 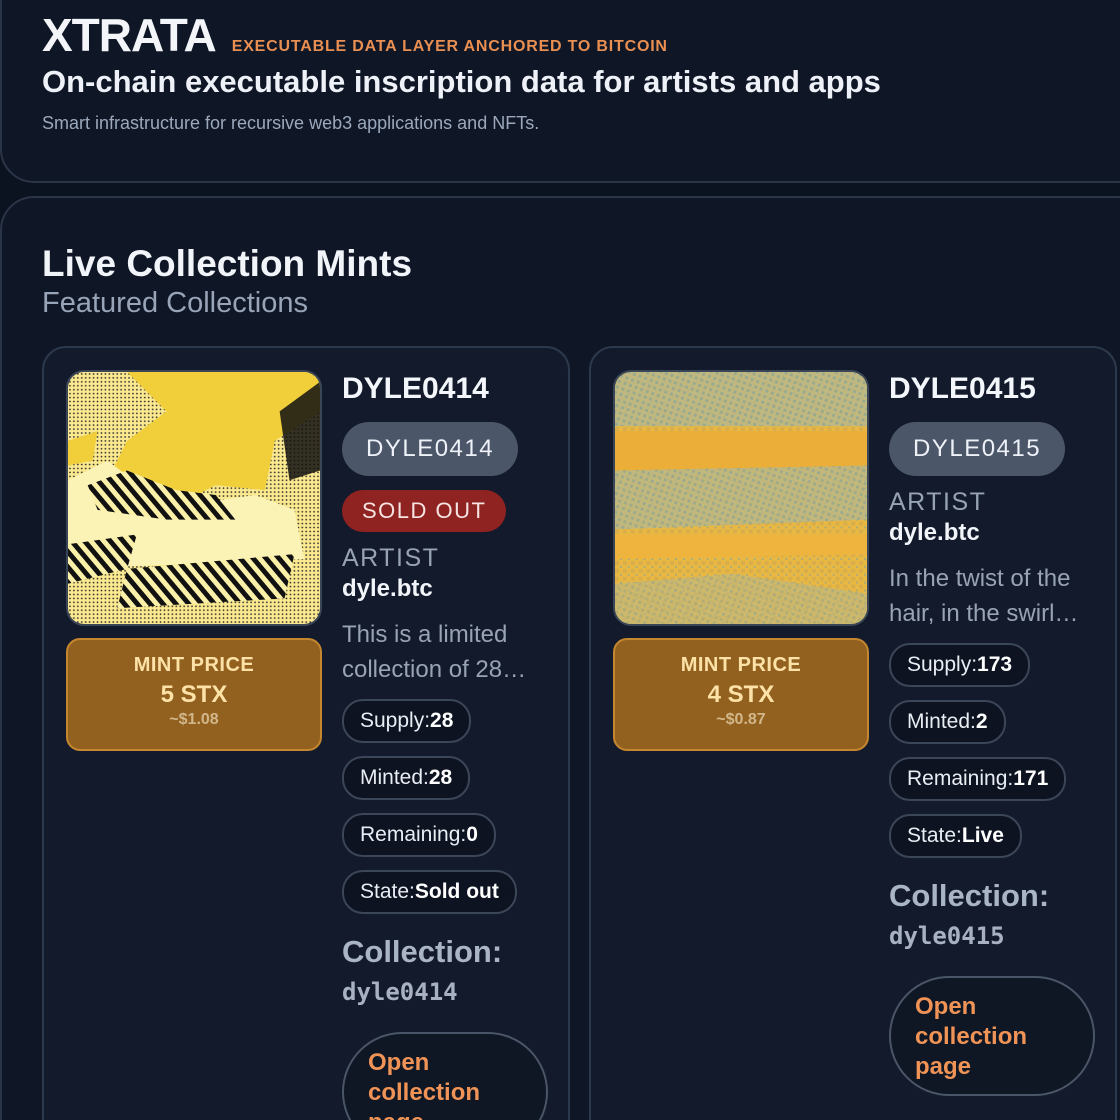 What do you see at coordinates (129, 35) in the screenshot?
I see `logo: XTRATA` at bounding box center [129, 35].